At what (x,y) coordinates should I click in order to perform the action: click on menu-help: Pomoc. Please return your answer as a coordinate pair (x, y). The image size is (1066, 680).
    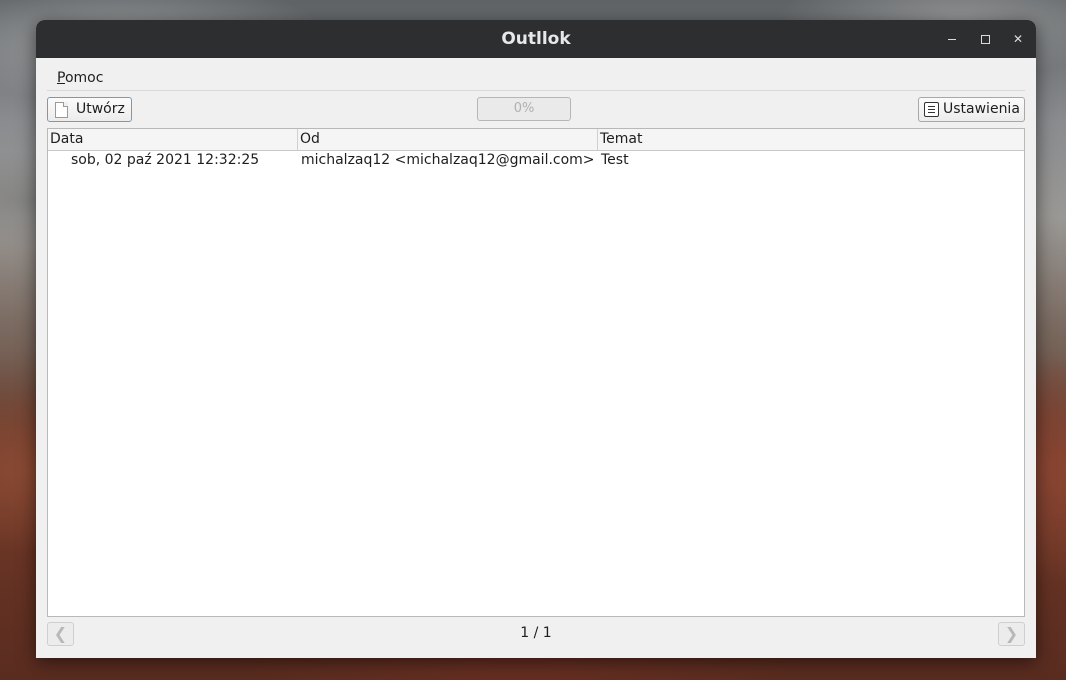
    Looking at the image, I should click on (80, 78).